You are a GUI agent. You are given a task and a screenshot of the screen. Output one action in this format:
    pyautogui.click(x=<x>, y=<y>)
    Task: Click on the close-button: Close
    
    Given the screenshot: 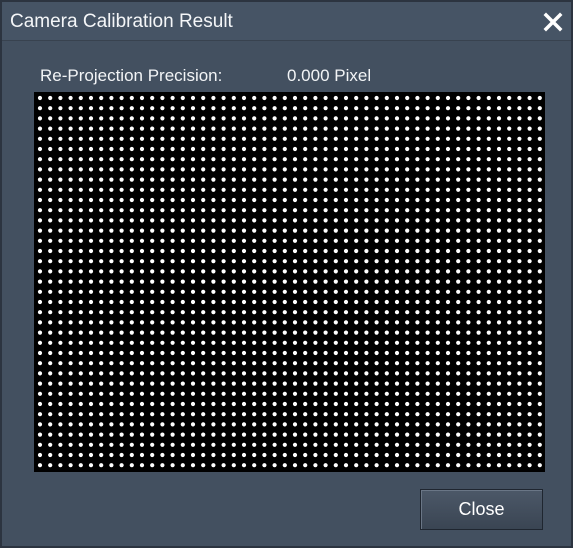 What is the action you would take?
    pyautogui.click(x=481, y=509)
    